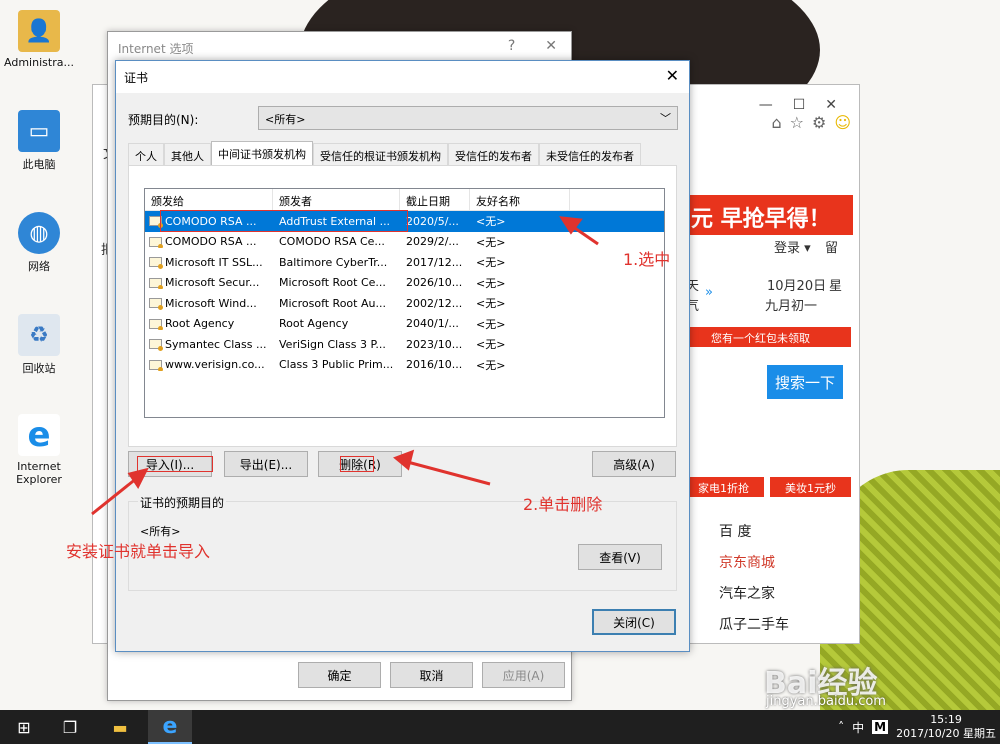  What do you see at coordinates (39, 243) in the screenshot?
I see `desktop-icon-network: ◍ 网络` at bounding box center [39, 243].